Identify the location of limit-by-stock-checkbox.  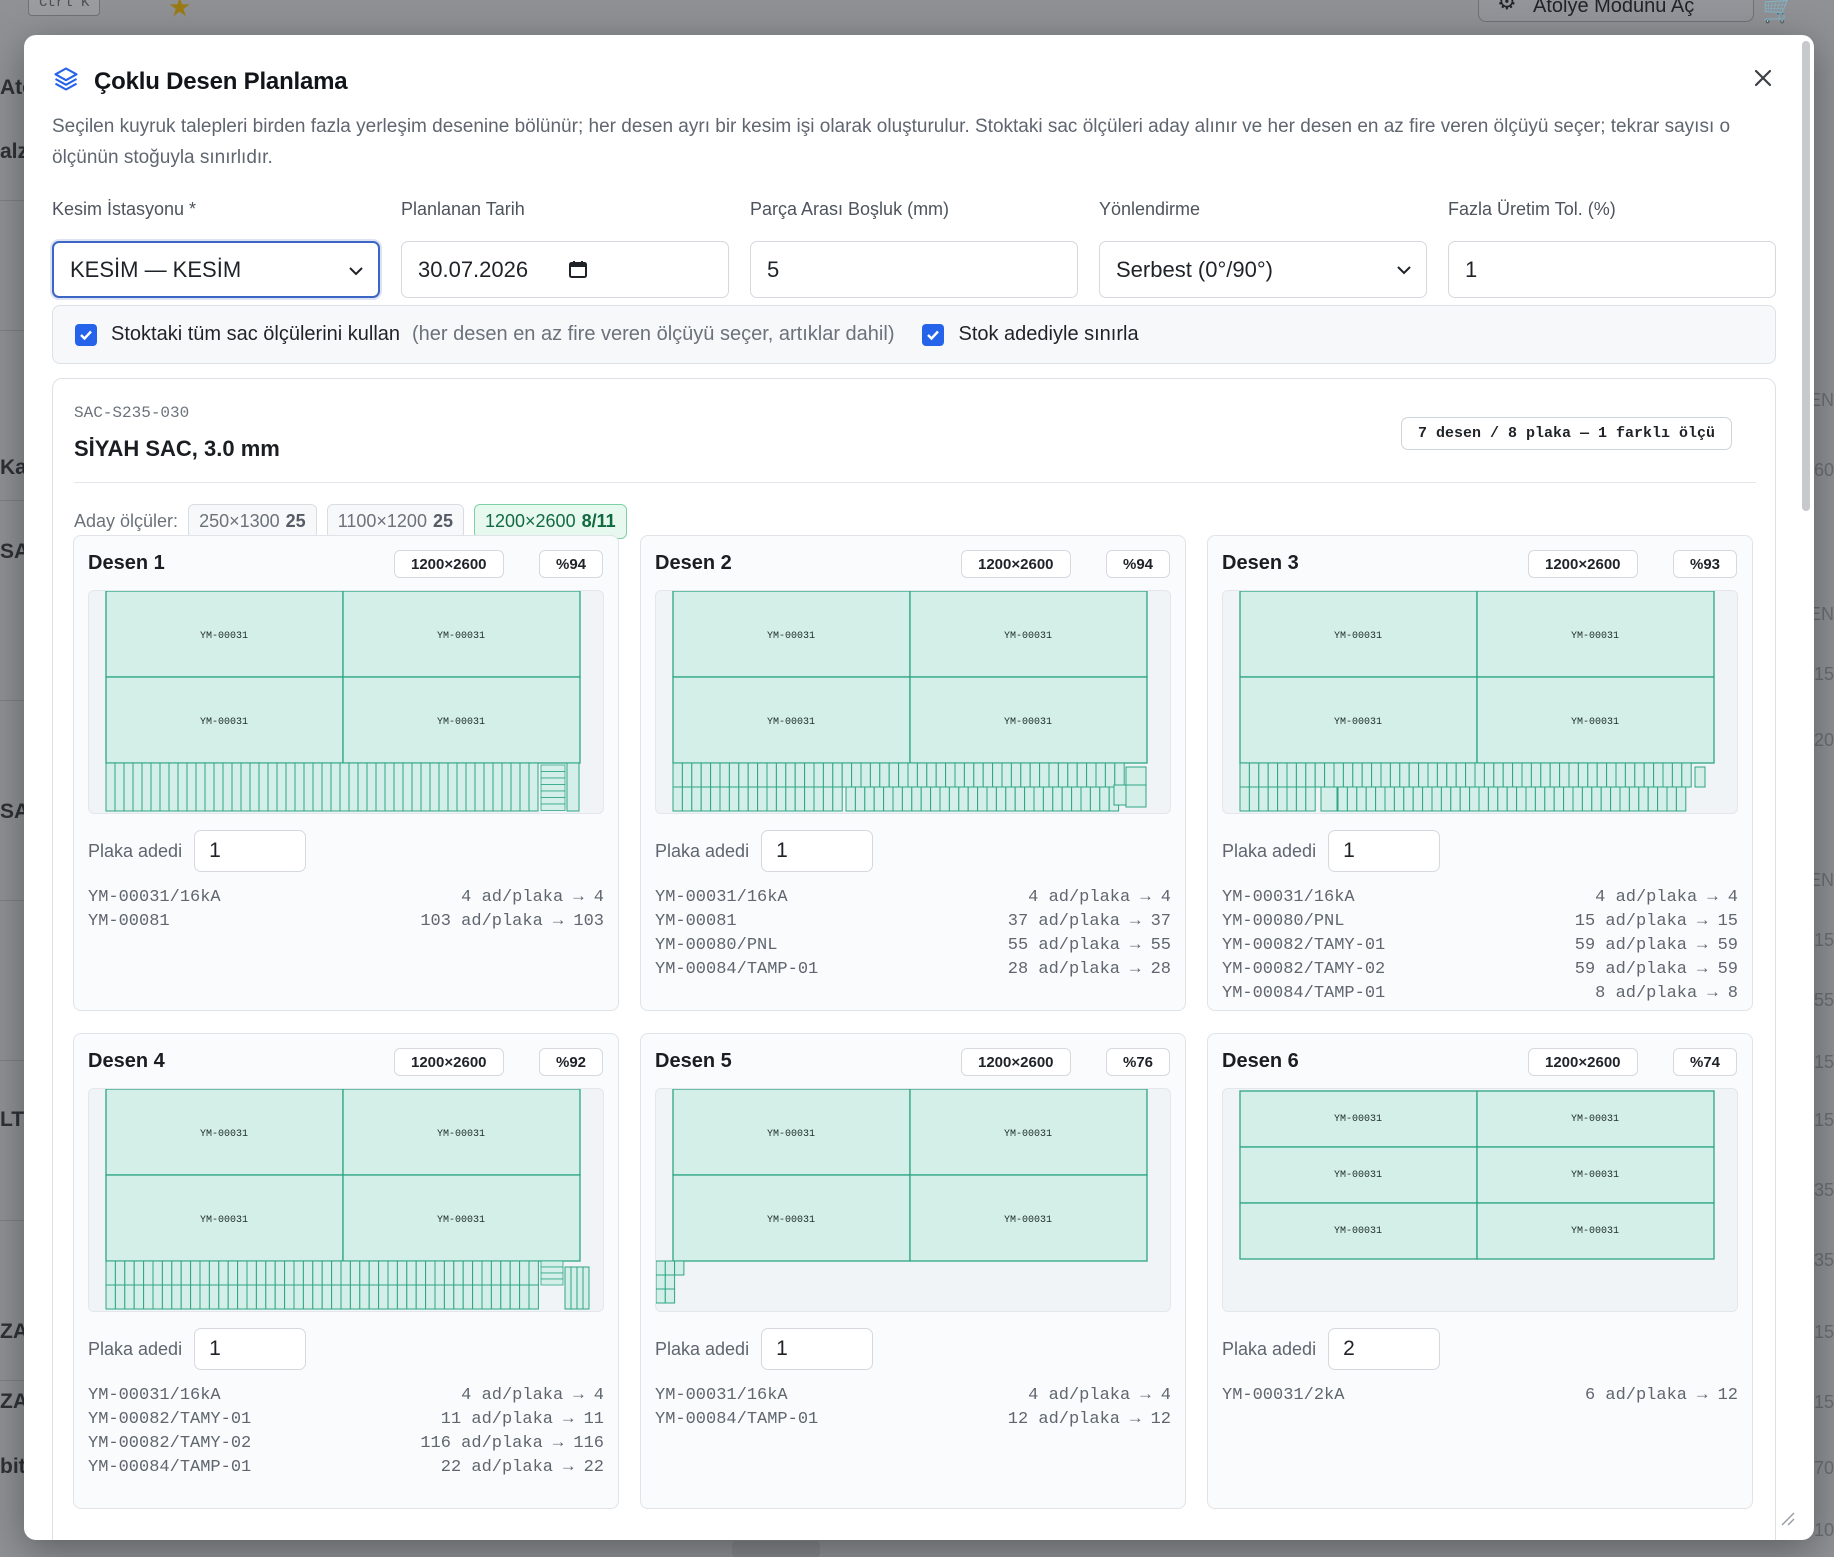
(933, 334).